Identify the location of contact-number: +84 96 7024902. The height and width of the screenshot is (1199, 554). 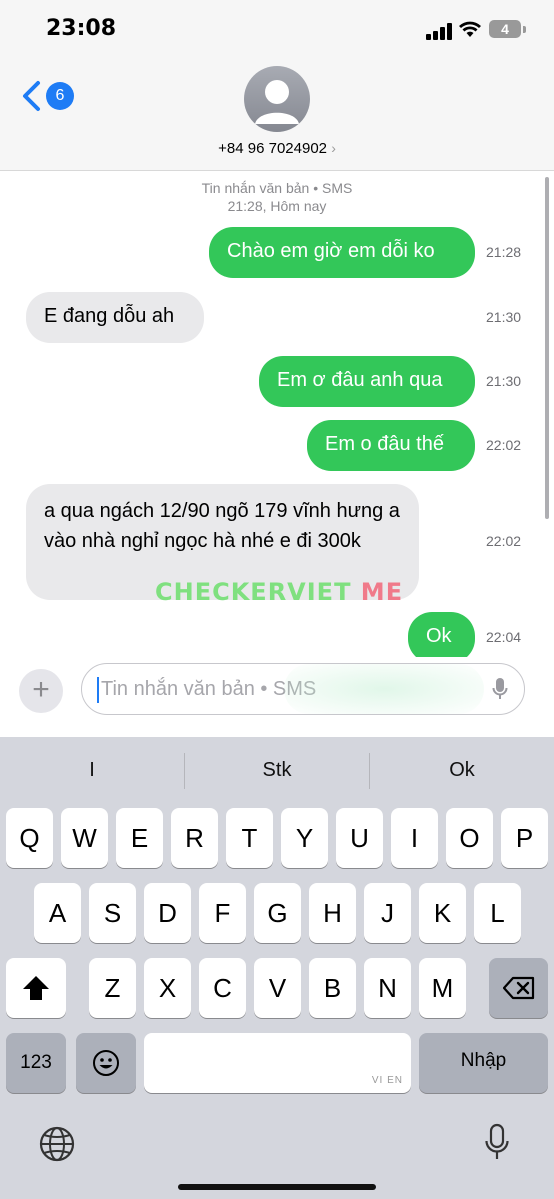
(273, 148).